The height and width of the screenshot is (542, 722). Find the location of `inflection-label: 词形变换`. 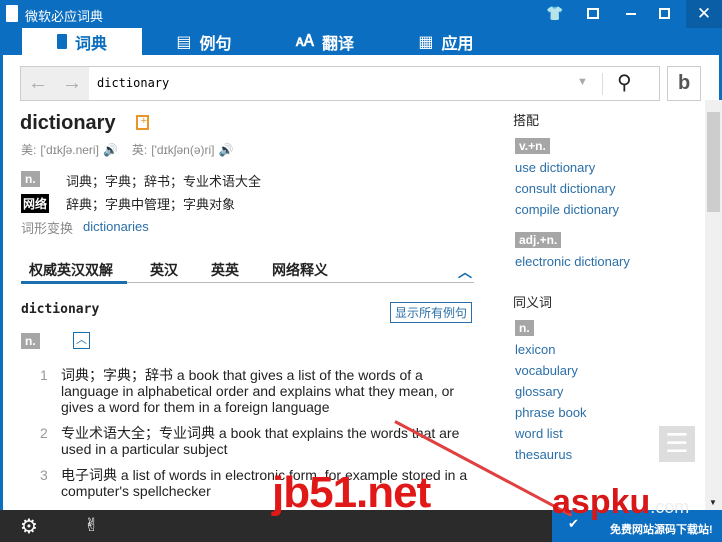

inflection-label: 词形变换 is located at coordinates (47, 228).